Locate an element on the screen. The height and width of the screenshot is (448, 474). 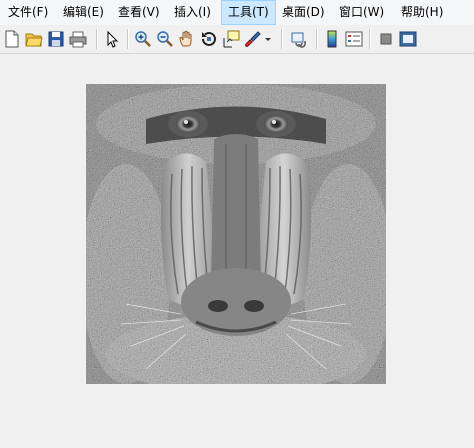
zoom-in-icon is located at coordinates (143, 39).